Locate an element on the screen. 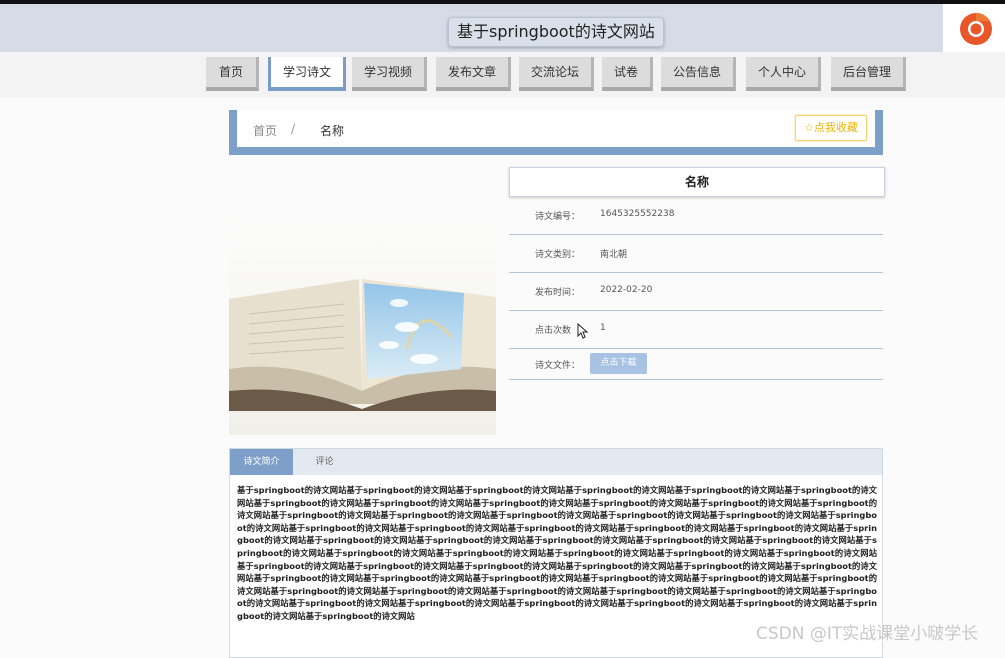 Image resolution: width=1005 pixels, height=658 pixels. nav-learn-poems: 学习诗文 is located at coordinates (307, 74).